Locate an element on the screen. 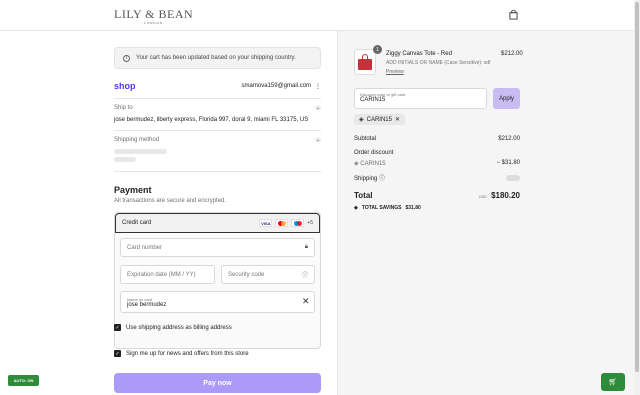 This screenshot has height=395, width=640. credit-card-label: Credit card is located at coordinates (137, 223).